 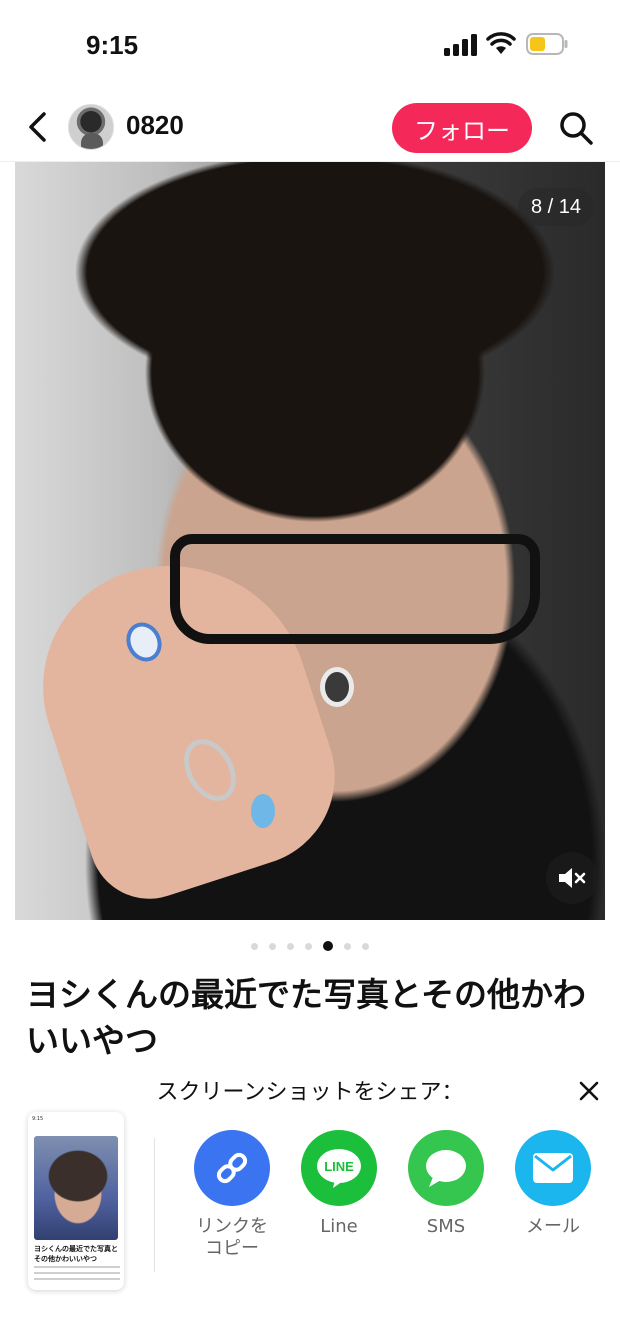 I want to click on mute-button, so click(x=572, y=878).